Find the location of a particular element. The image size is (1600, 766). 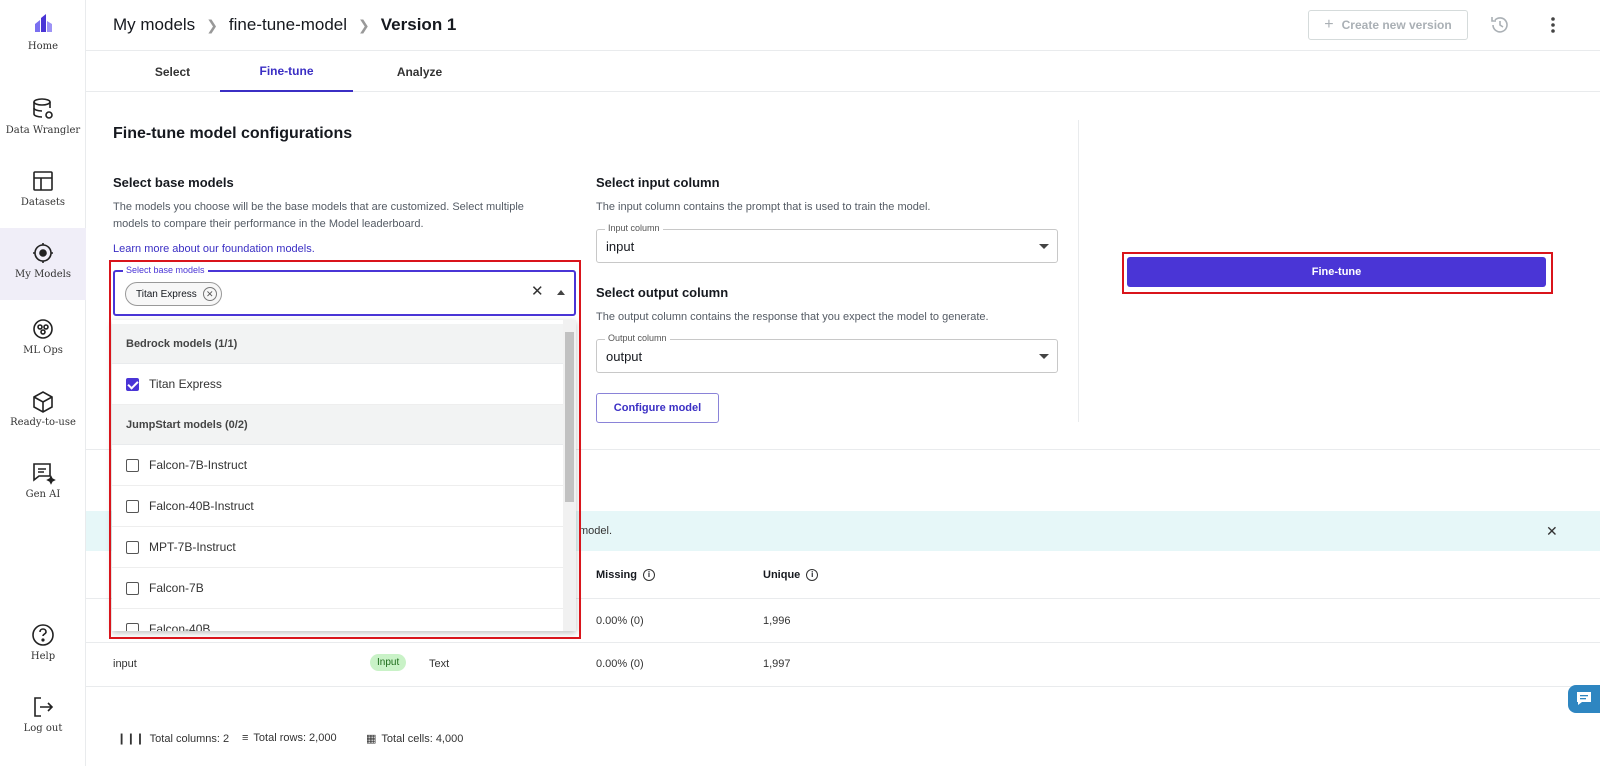

vertical-divider is located at coordinates (1078, 271).